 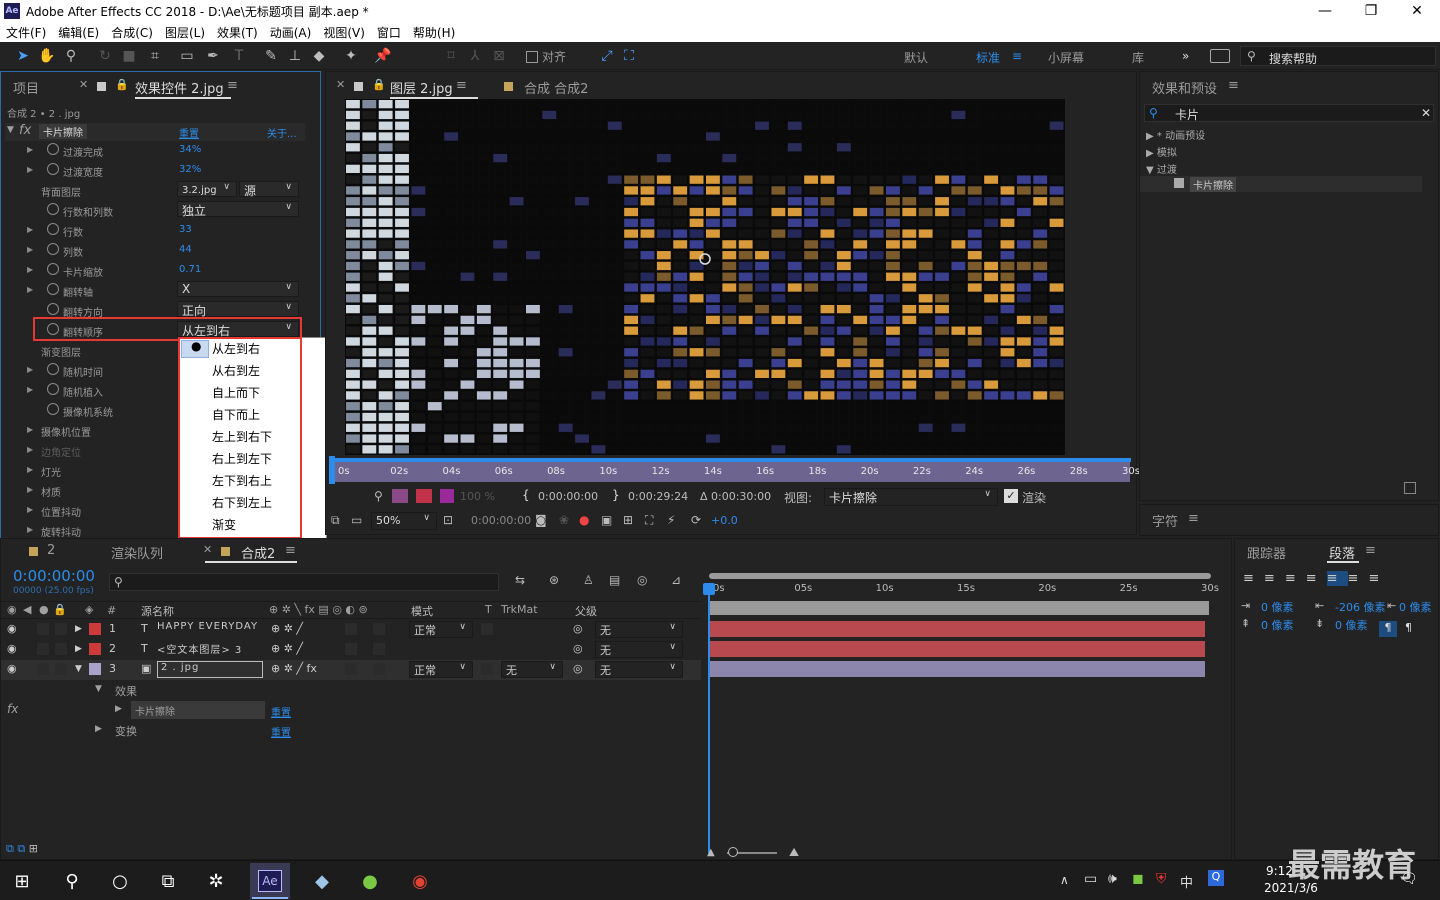 What do you see at coordinates (78, 32) in the screenshot?
I see `menu-edit: 编辑(E)` at bounding box center [78, 32].